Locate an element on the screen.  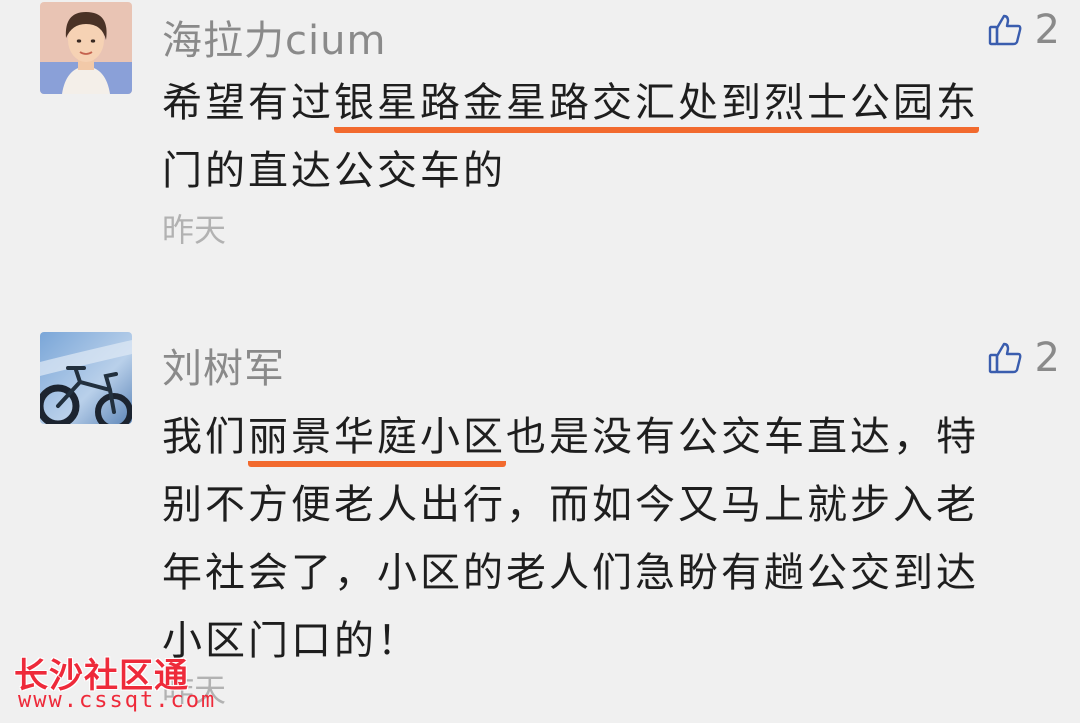
comment-text: 也是没有公交车直达，特 is located at coordinates (742, 437).